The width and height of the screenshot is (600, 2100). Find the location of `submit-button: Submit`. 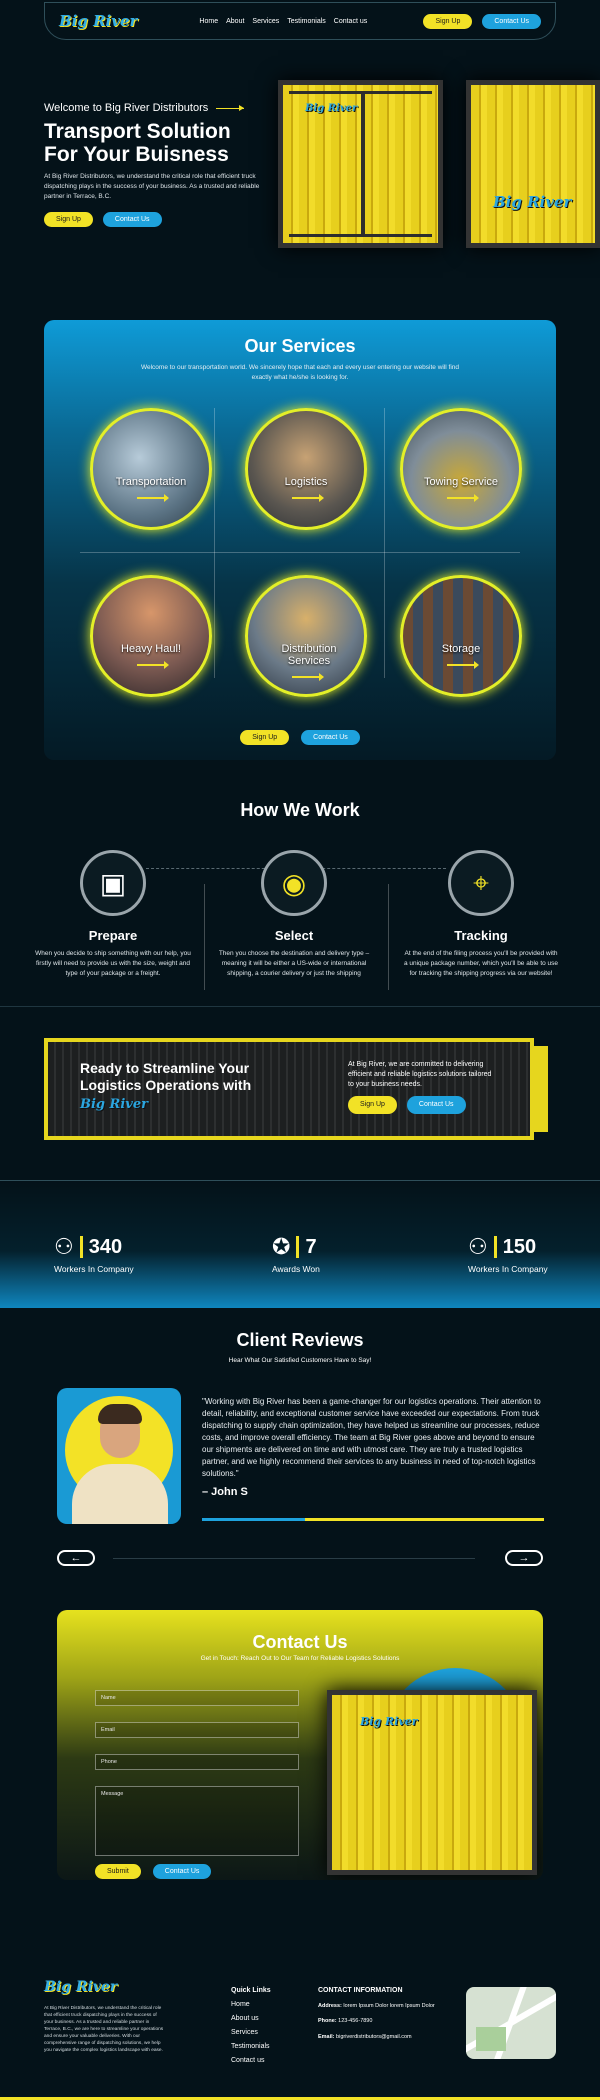

submit-button: Submit is located at coordinates (118, 1871).